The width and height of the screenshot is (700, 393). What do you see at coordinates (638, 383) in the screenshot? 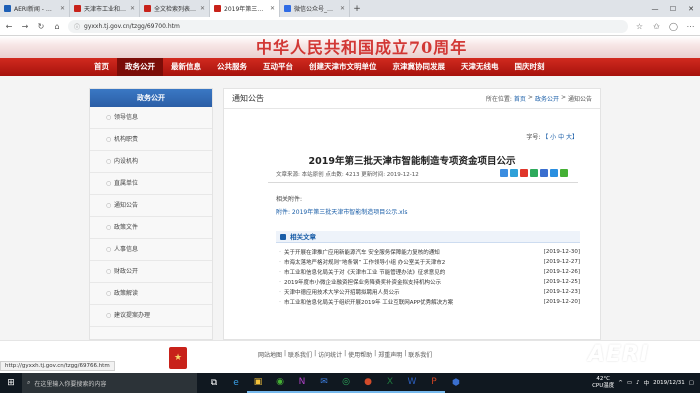
I see `volume-icon: ♪` at bounding box center [638, 383].